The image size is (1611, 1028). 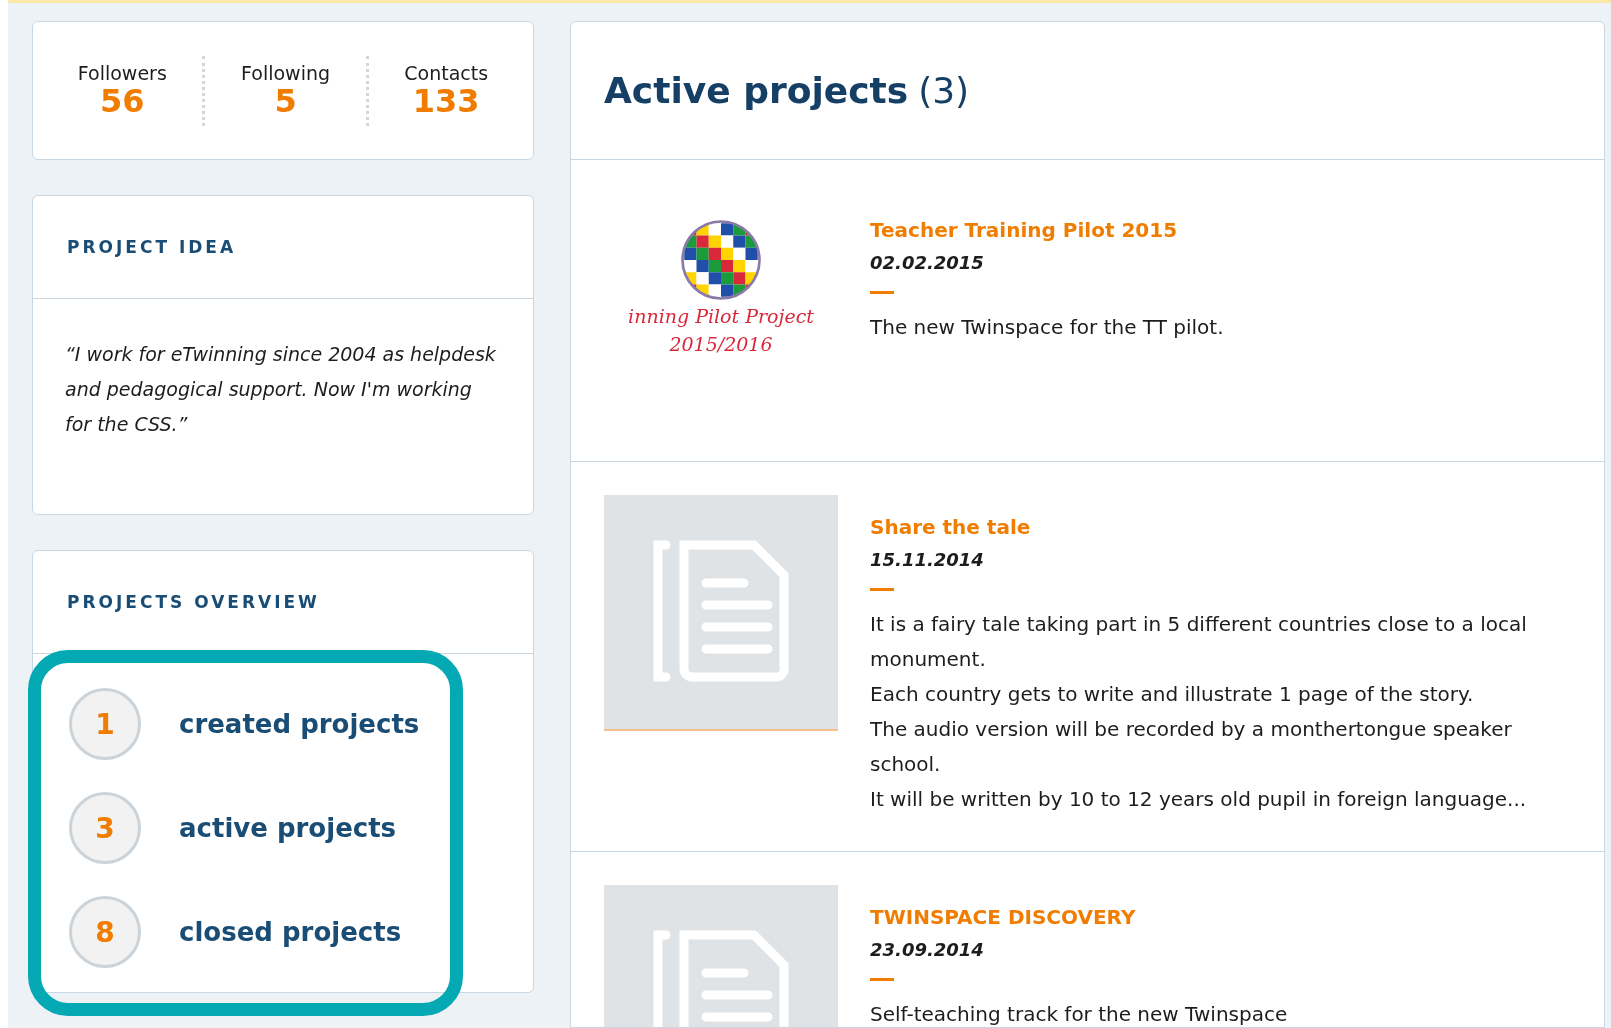 What do you see at coordinates (944, 90) in the screenshot?
I see `project-count: (3)` at bounding box center [944, 90].